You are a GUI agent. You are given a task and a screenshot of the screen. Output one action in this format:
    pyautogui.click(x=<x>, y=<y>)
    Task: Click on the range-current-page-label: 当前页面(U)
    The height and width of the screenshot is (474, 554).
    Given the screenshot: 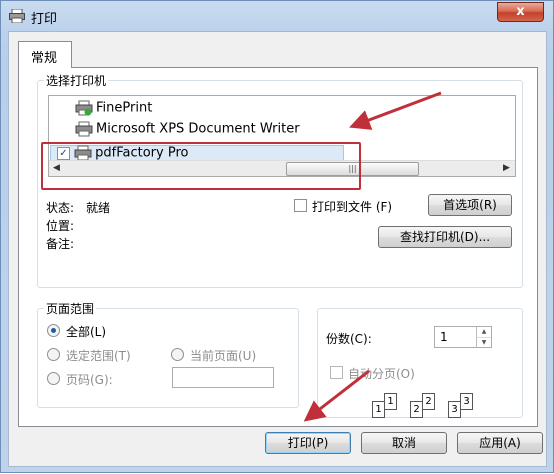 What is the action you would take?
    pyautogui.click(x=223, y=355)
    